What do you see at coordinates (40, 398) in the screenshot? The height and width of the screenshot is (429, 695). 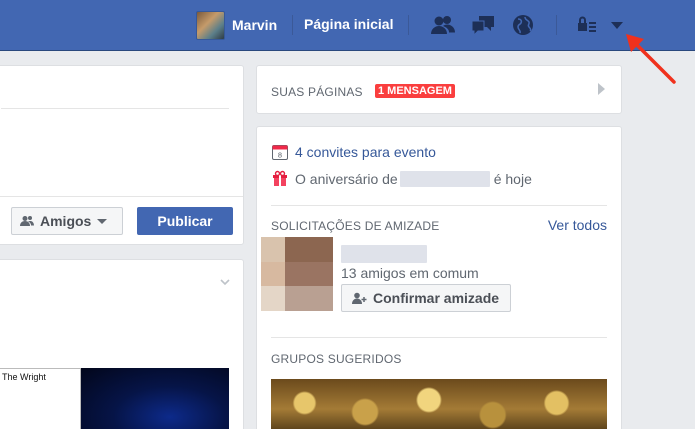 I see `post-thumbnail: The Wright` at bounding box center [40, 398].